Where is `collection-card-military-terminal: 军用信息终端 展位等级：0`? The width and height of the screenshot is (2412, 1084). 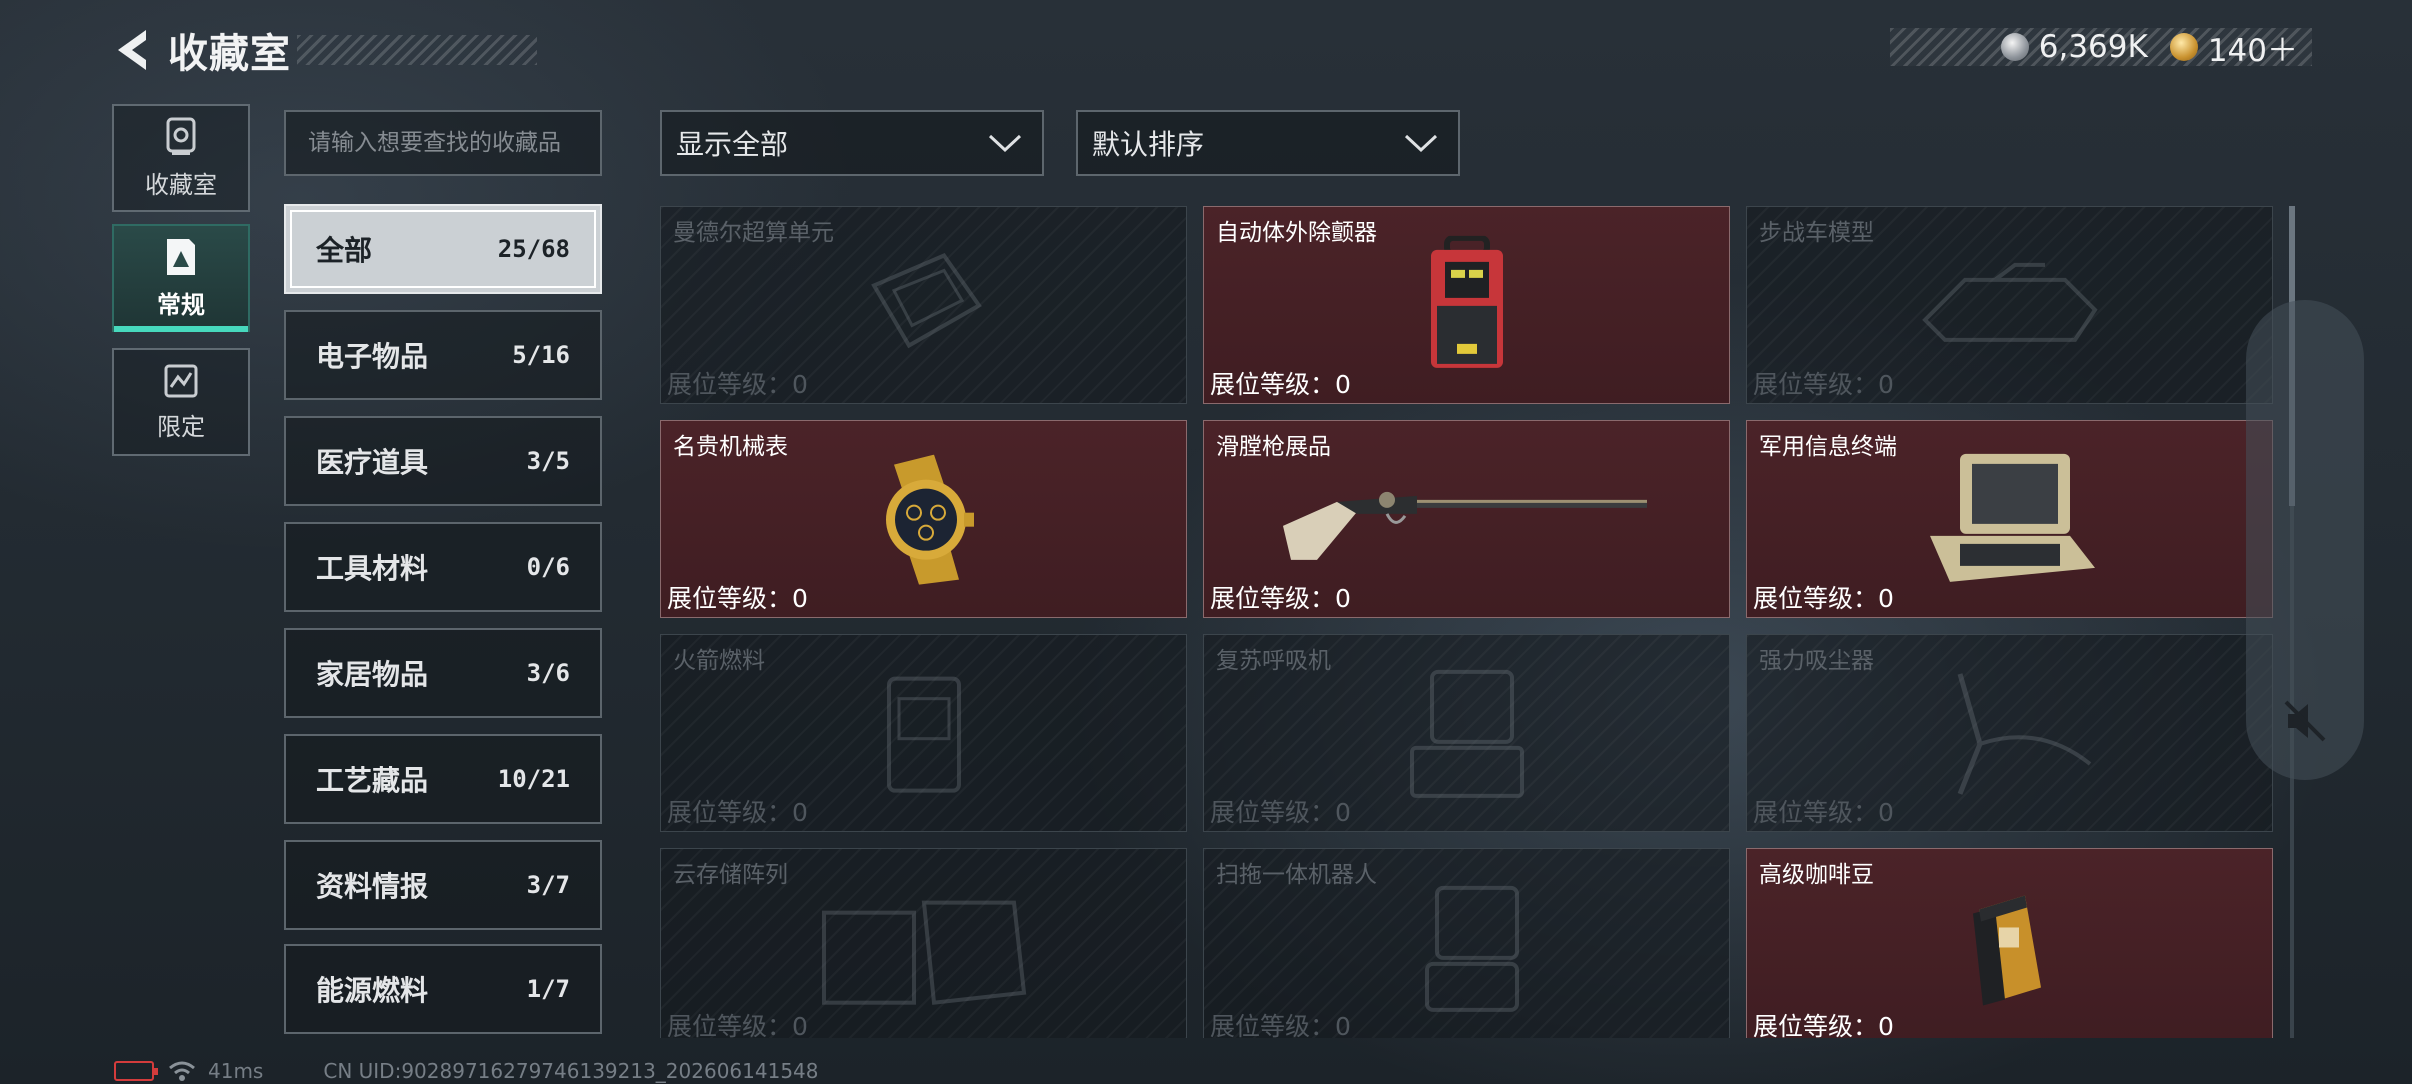
collection-card-military-terminal: 军用信息终端 展位等级：0 is located at coordinates (2009, 519).